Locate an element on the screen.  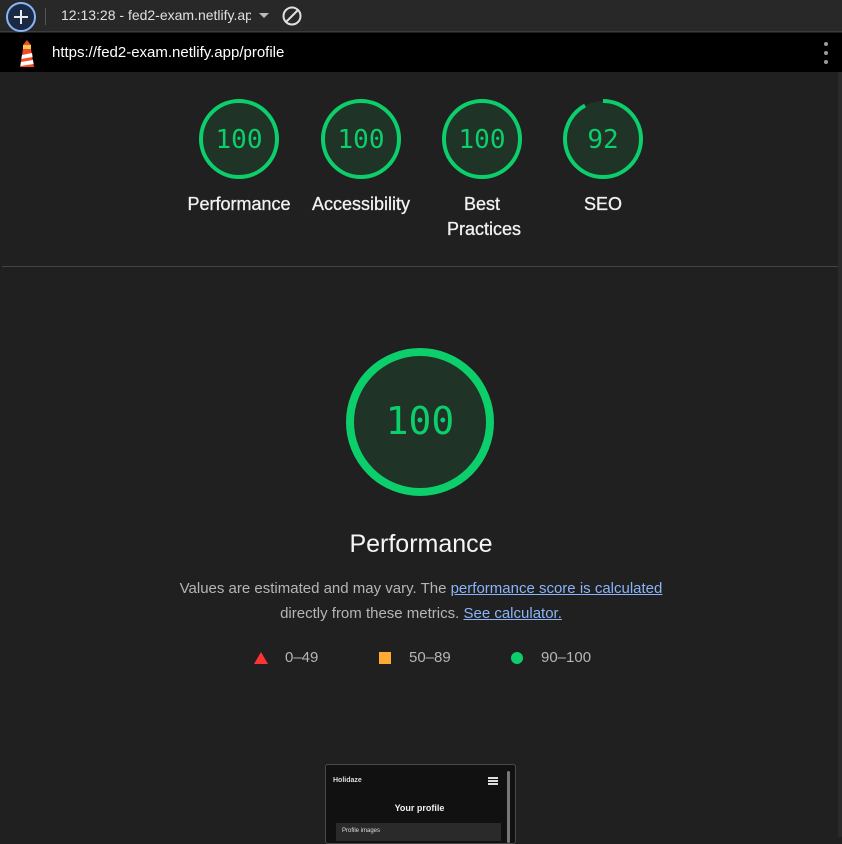
legend-pass: 90–100 is located at coordinates (551, 657).